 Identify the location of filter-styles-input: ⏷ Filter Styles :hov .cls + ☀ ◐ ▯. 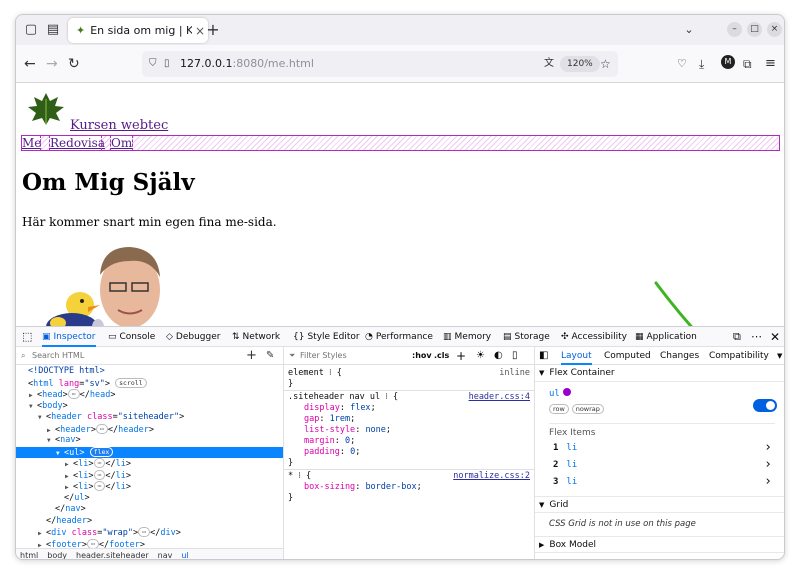
(409, 356).